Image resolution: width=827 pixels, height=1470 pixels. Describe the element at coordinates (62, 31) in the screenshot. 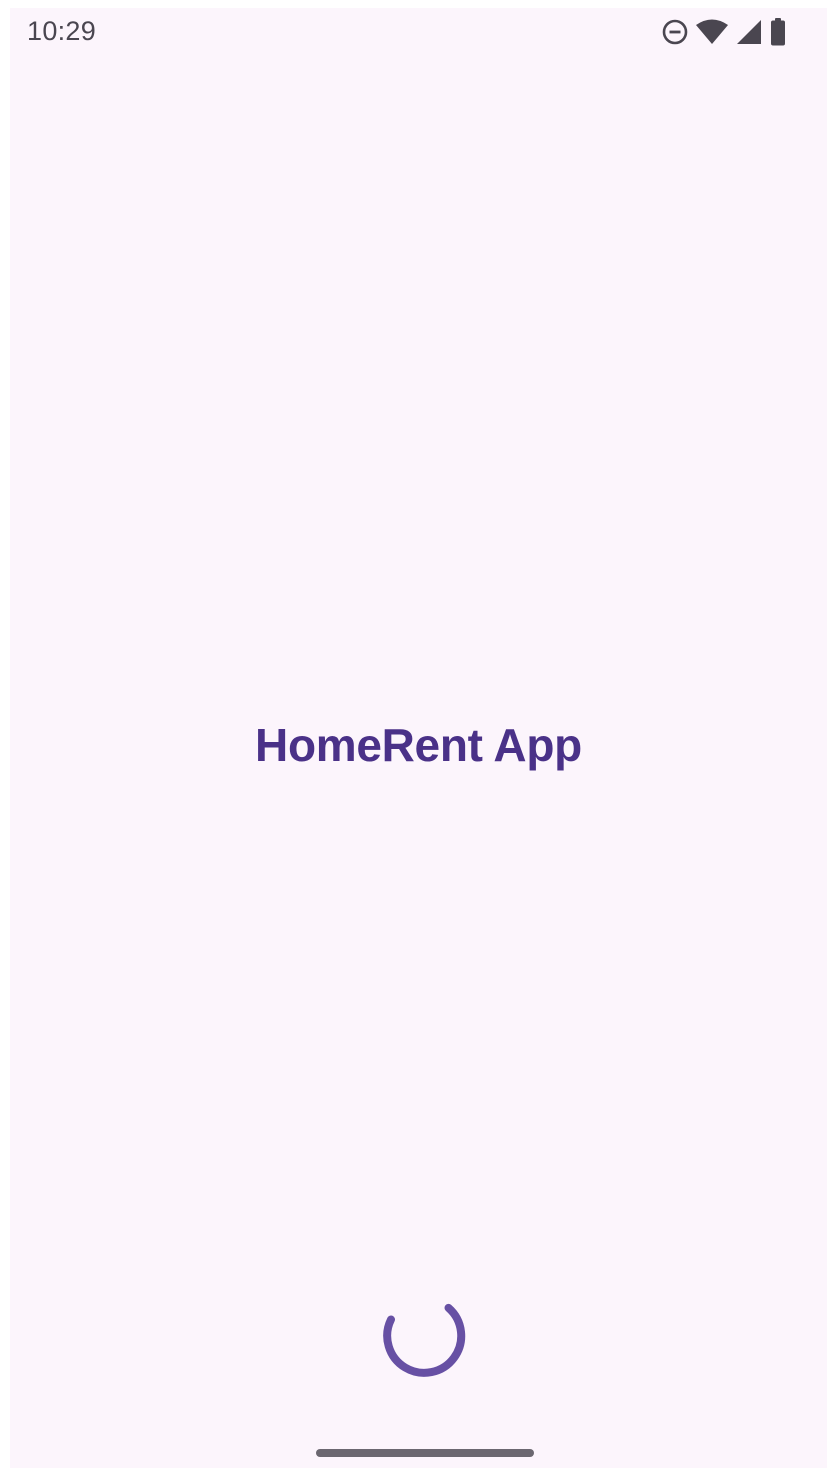

I see `status-time: 10:29` at that location.